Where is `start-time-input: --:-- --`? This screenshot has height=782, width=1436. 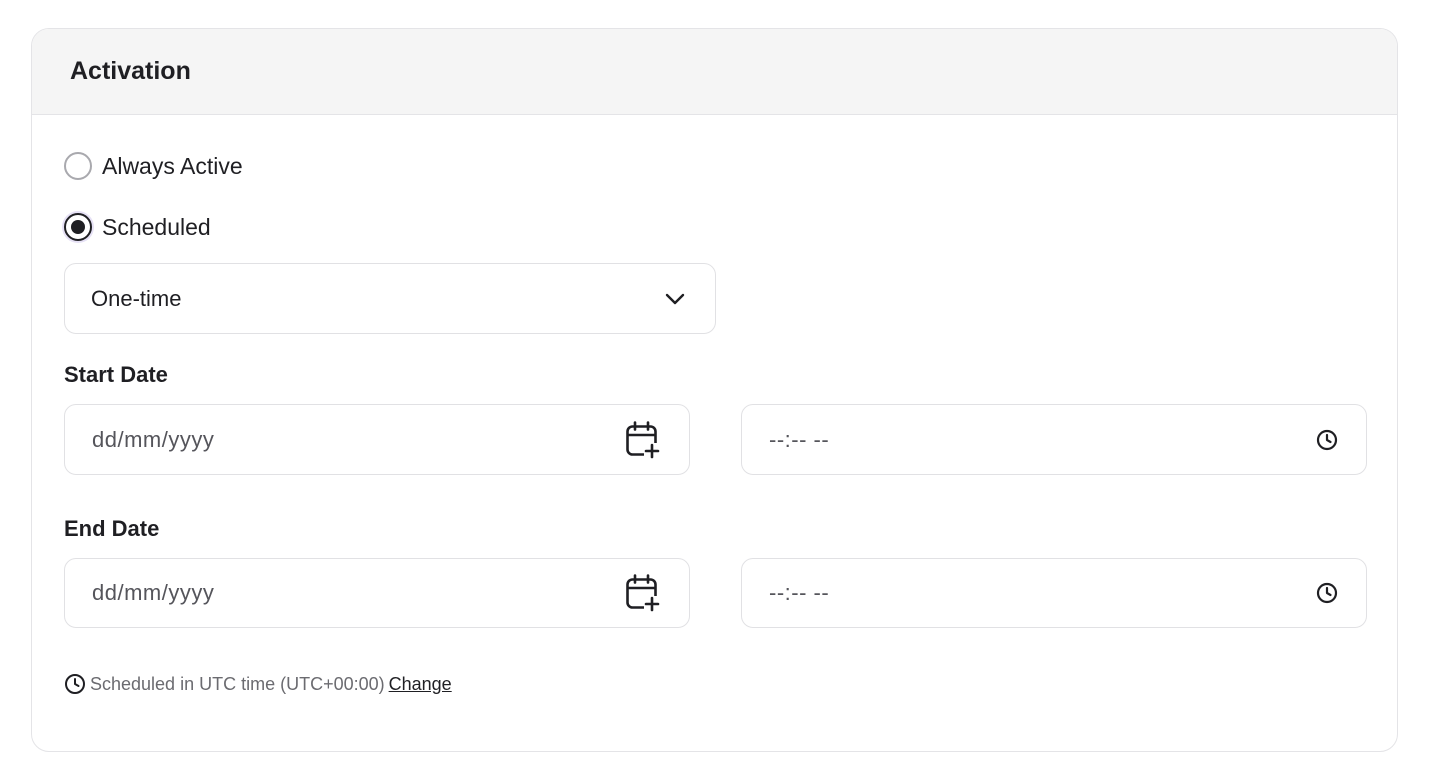
start-time-input: --:-- -- is located at coordinates (1054, 439).